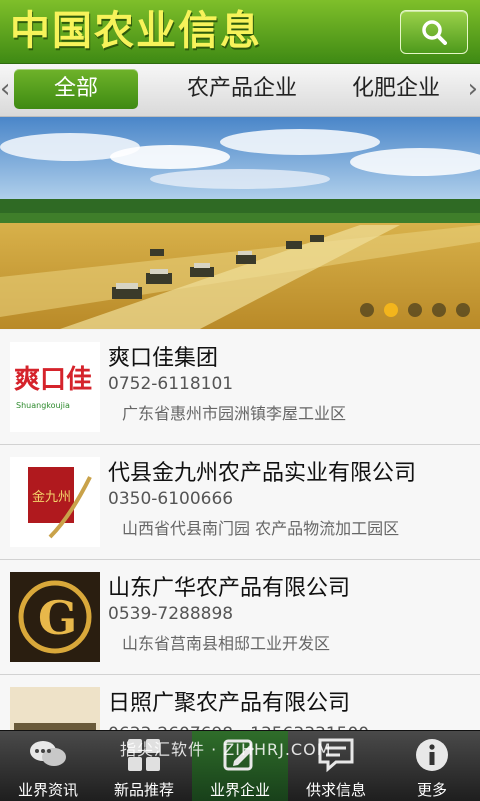 The width and height of the screenshot is (480, 801). What do you see at coordinates (432, 755) in the screenshot?
I see `info-icon` at bounding box center [432, 755].